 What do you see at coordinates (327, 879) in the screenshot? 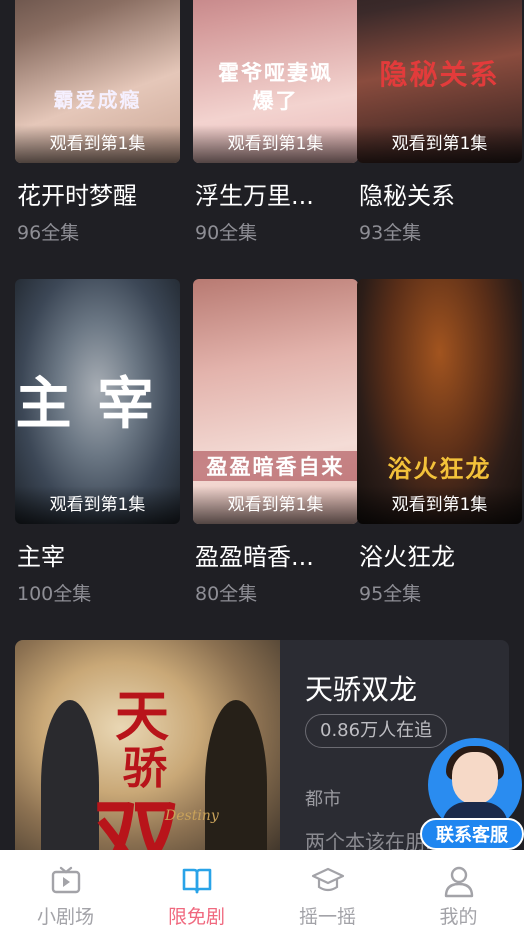
I see `cap-icon` at bounding box center [327, 879].